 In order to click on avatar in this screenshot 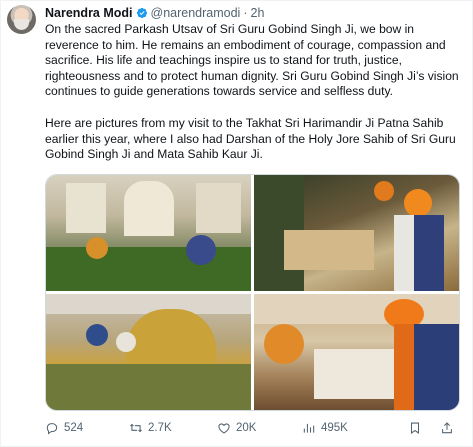, I will do `click(21, 19)`.